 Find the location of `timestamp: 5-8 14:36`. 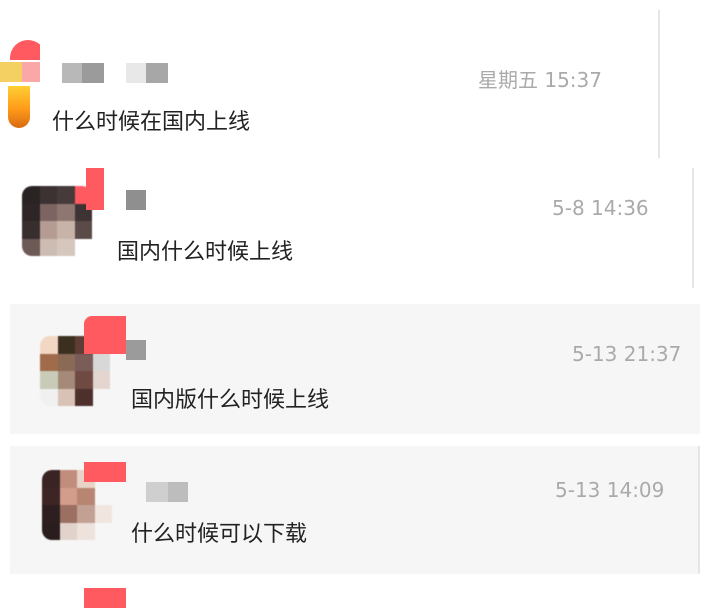

timestamp: 5-8 14:36 is located at coordinates (600, 208).